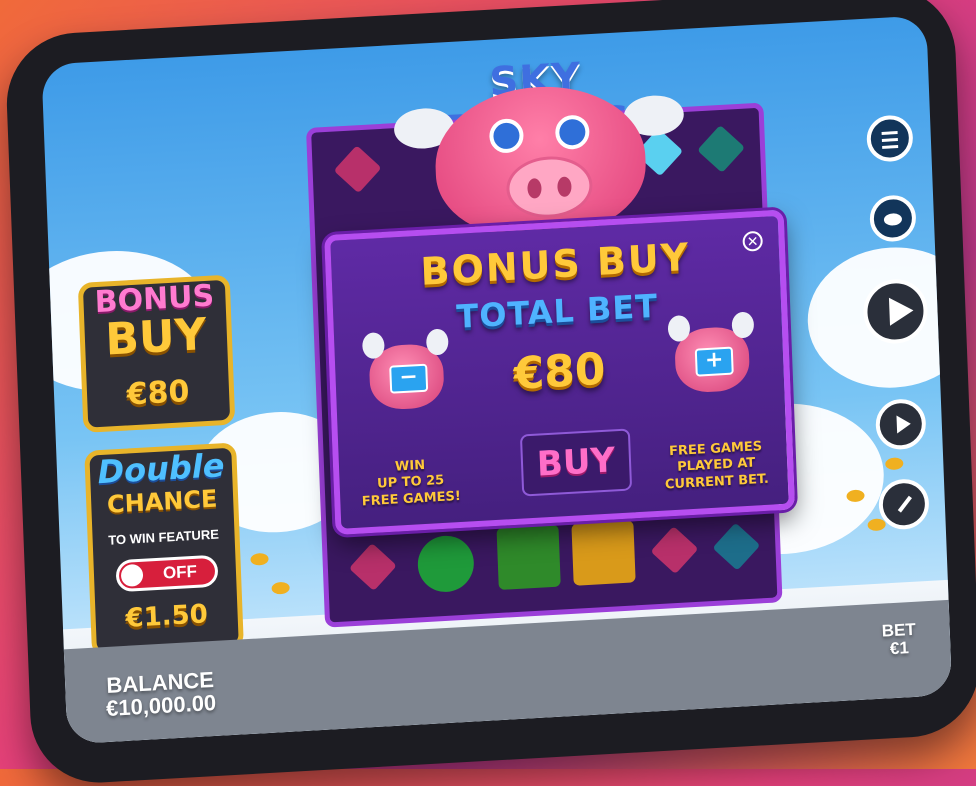 The image size is (976, 786). What do you see at coordinates (445, 564) in the screenshot?
I see `clover-symbol` at bounding box center [445, 564].